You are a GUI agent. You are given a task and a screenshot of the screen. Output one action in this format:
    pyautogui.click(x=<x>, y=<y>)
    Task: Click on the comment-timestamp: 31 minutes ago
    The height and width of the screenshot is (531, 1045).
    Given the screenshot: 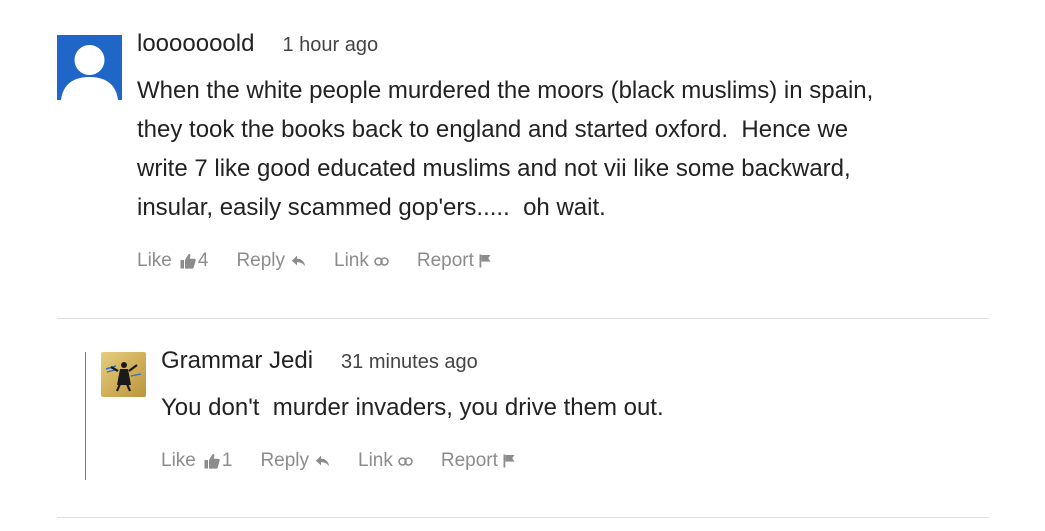 What is the action you would take?
    pyautogui.click(x=409, y=362)
    